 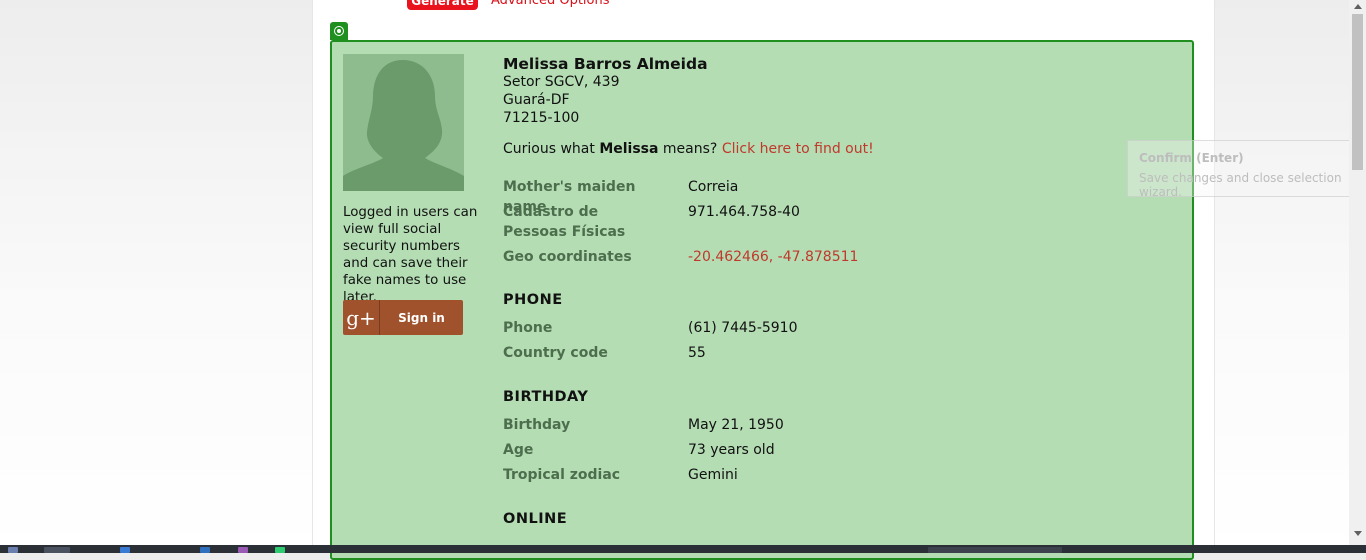 I want to click on zodiac-label: Tropical zodiac, so click(x=562, y=475).